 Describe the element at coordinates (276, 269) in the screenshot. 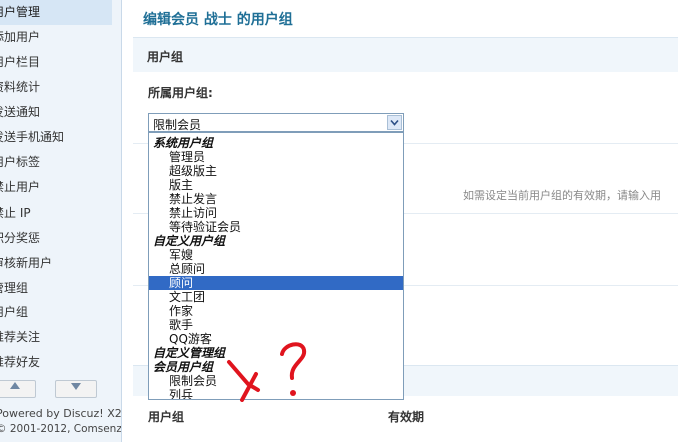

I see `option-chief-advisor: 总顾问` at that location.